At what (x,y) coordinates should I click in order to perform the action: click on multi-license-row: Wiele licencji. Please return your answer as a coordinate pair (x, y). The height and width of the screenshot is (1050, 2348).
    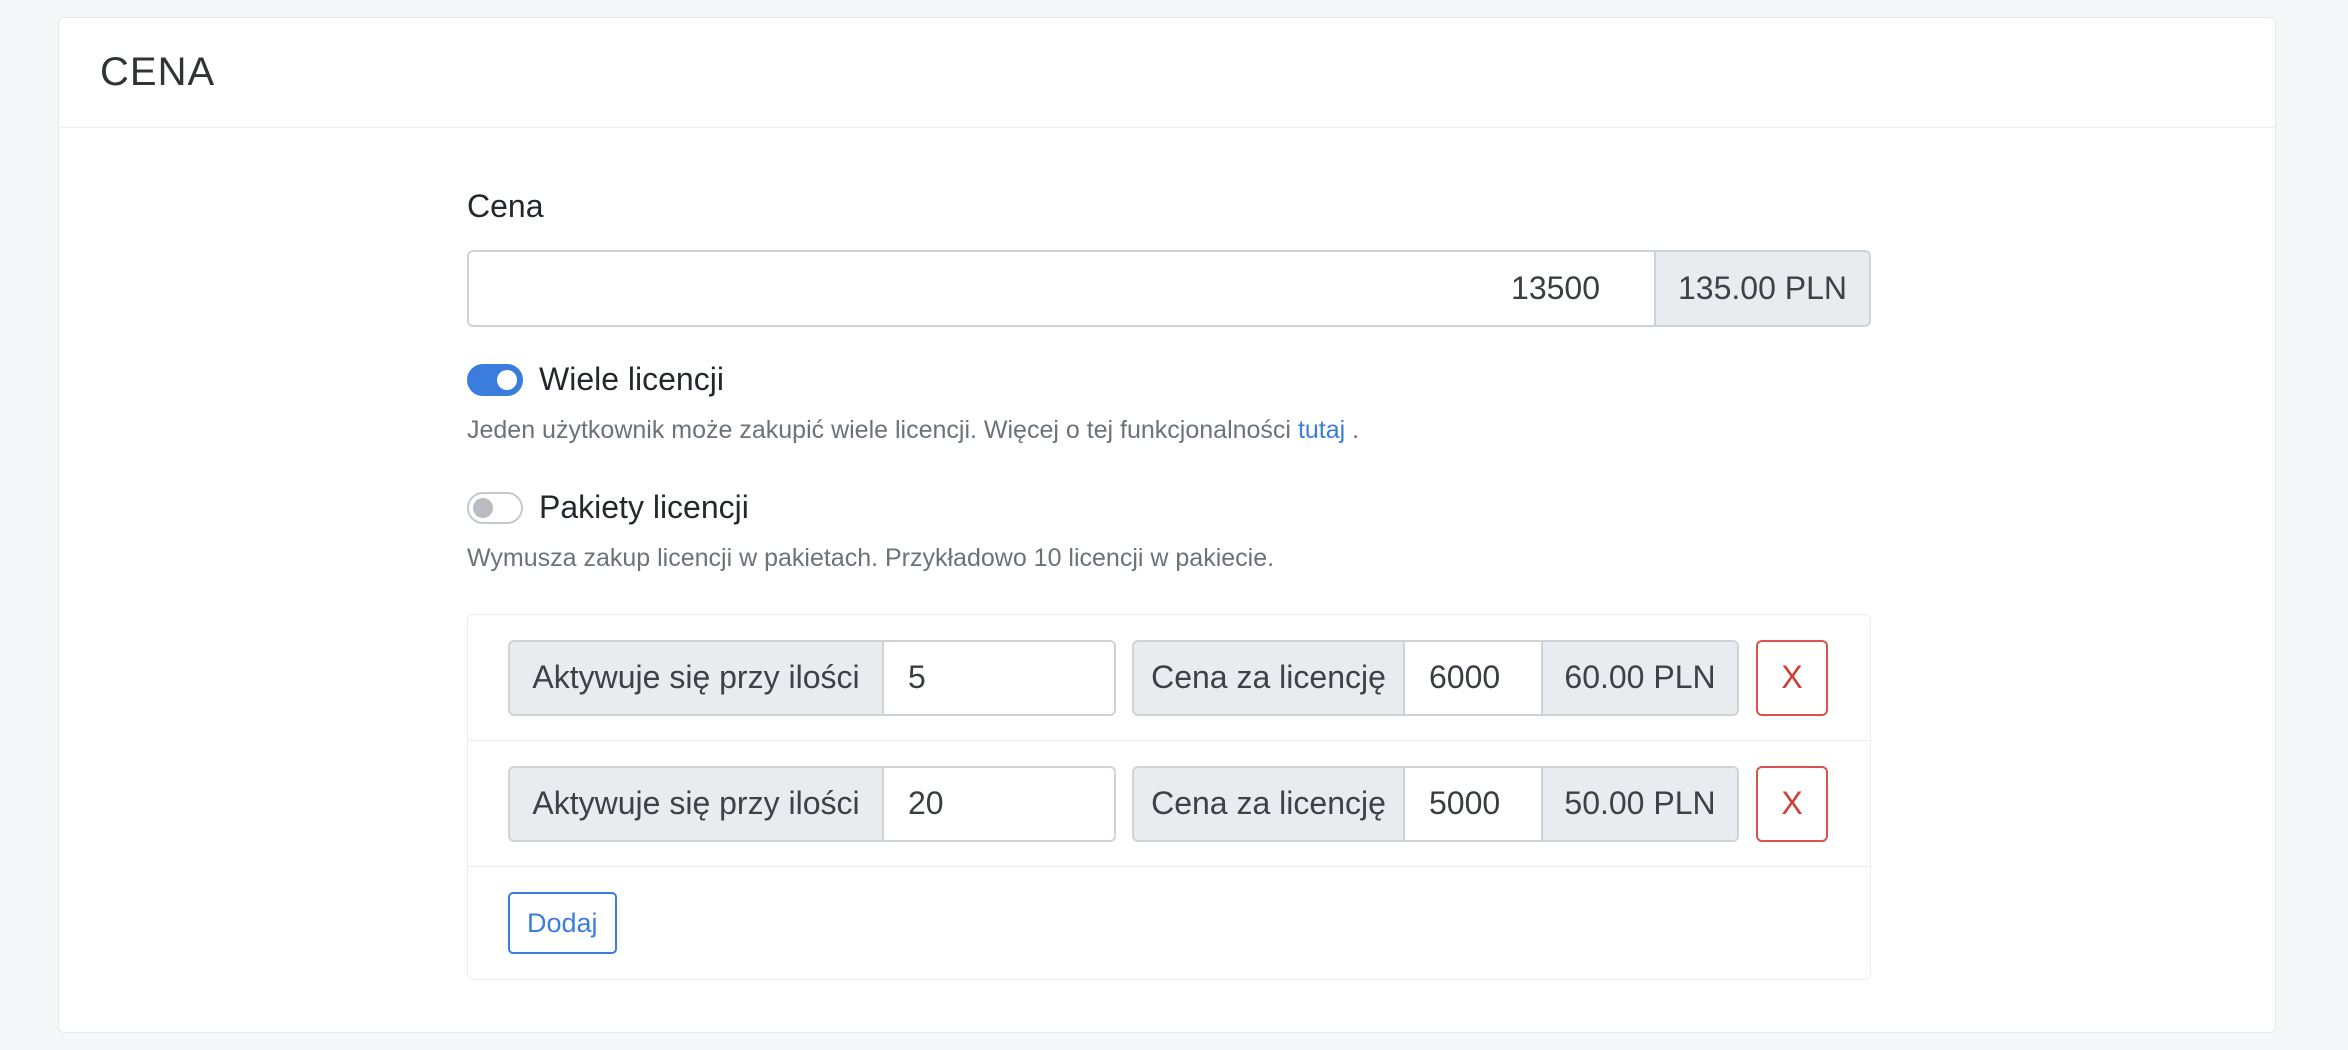
    Looking at the image, I should click on (595, 379).